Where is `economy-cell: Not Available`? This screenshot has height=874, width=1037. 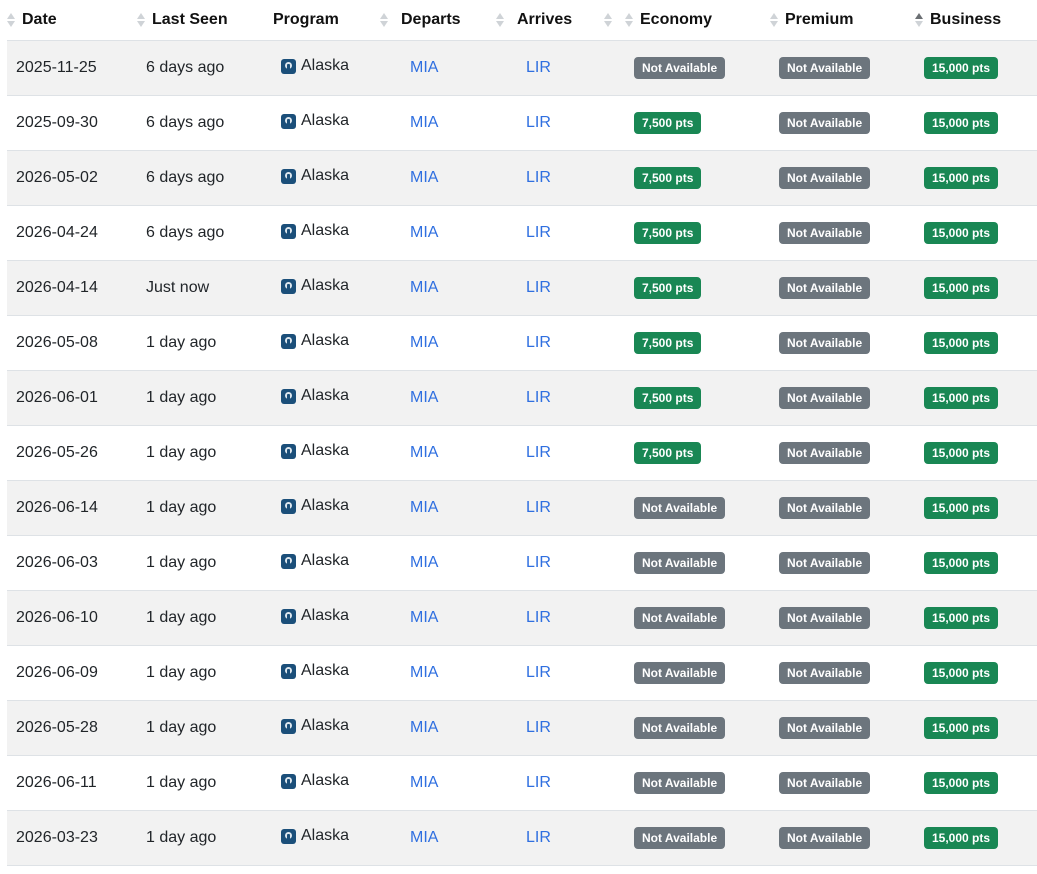
economy-cell: Not Available is located at coordinates (697, 838).